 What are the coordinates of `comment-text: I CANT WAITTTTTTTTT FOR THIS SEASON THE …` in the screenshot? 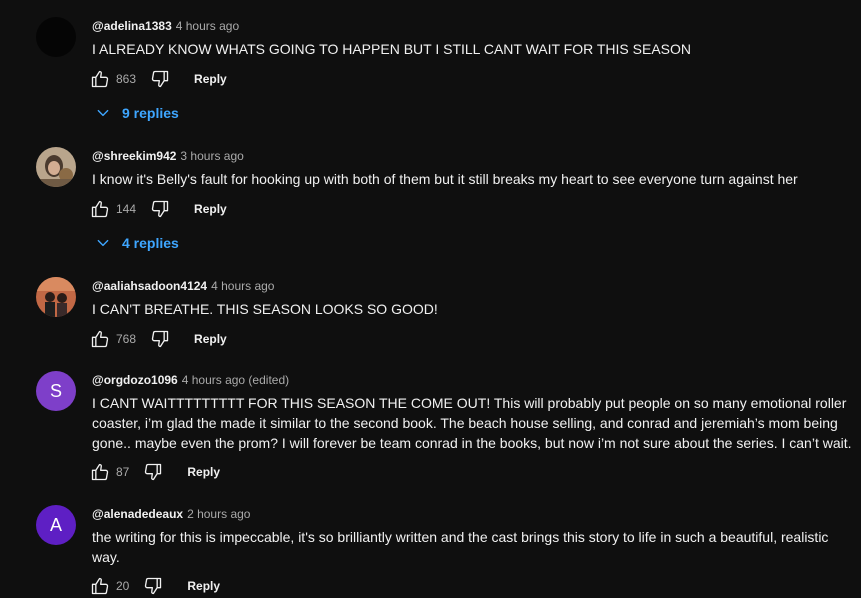 It's located at (472, 423).